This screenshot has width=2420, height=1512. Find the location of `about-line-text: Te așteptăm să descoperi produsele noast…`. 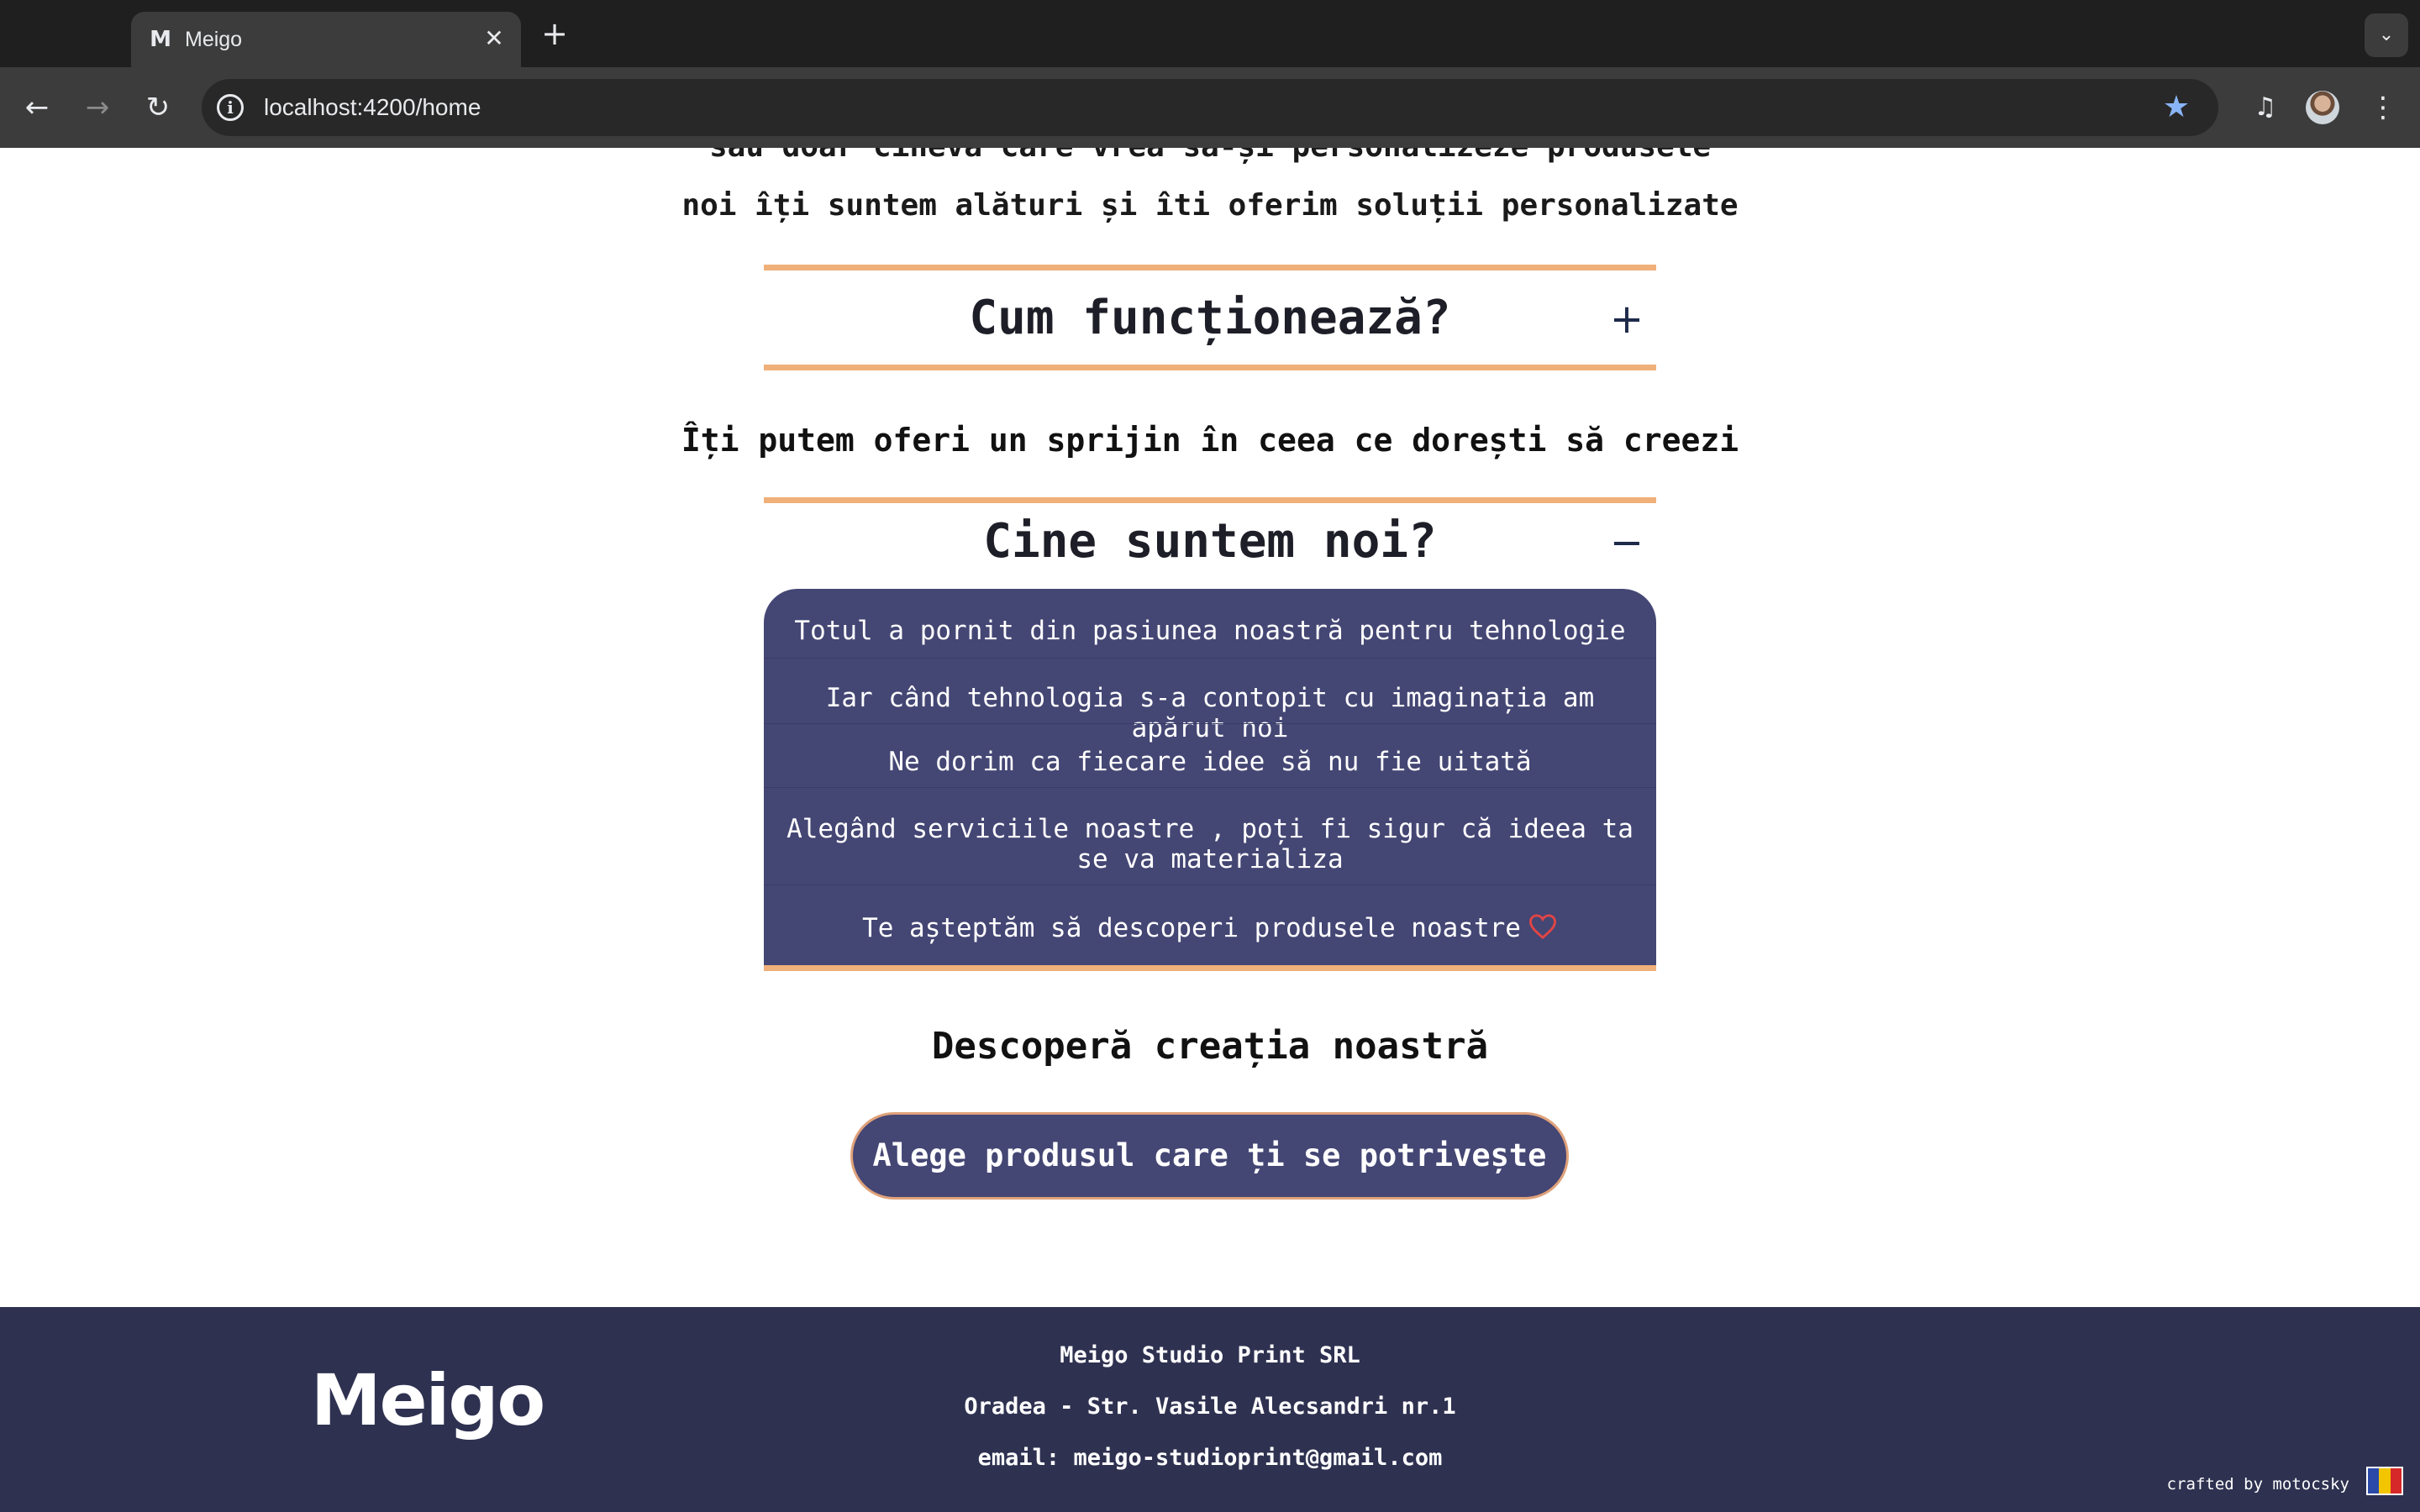

about-line-text: Te așteptăm să descoperi produsele noast… is located at coordinates (1192, 928).